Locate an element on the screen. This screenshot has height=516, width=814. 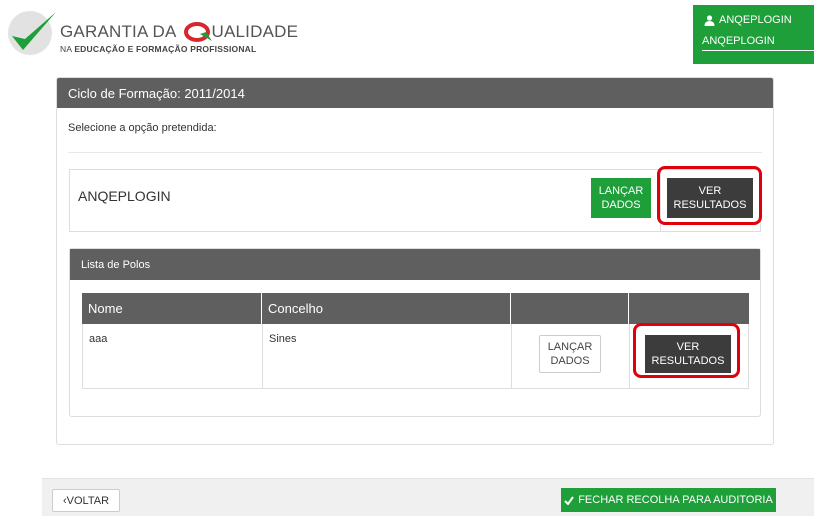
highlight-ver-resultados is located at coordinates (709, 195).